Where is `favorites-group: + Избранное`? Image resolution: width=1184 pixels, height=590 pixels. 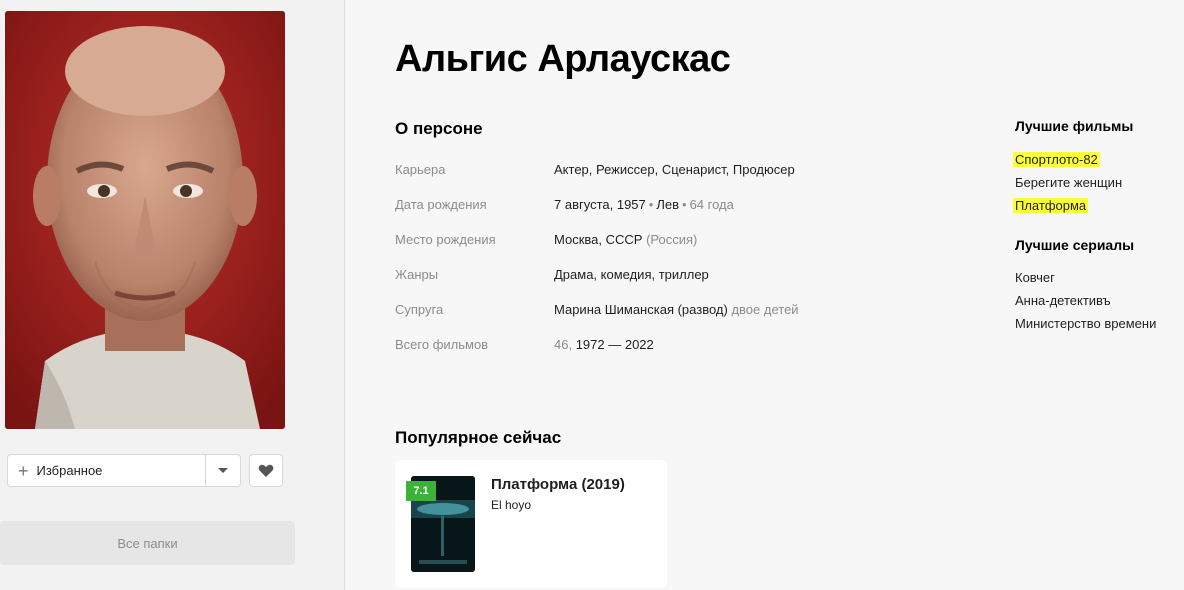 favorites-group: + Избранное is located at coordinates (124, 470).